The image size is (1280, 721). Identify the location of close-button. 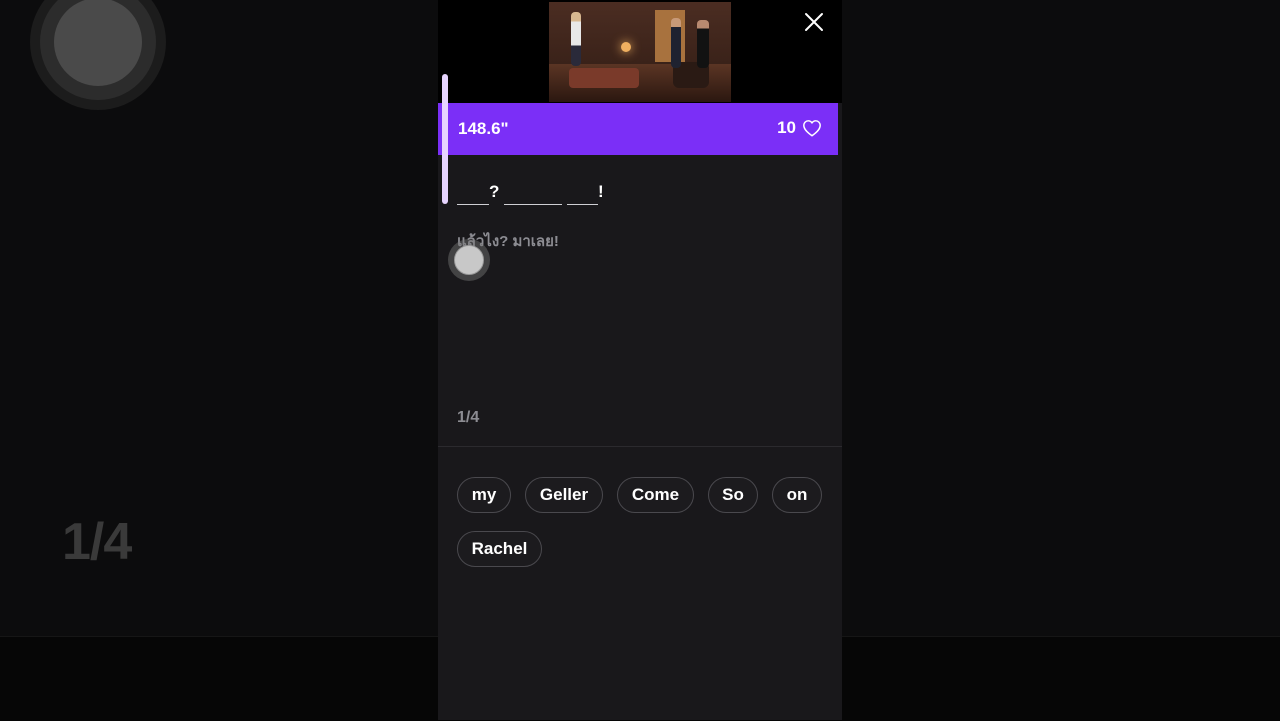
(814, 22).